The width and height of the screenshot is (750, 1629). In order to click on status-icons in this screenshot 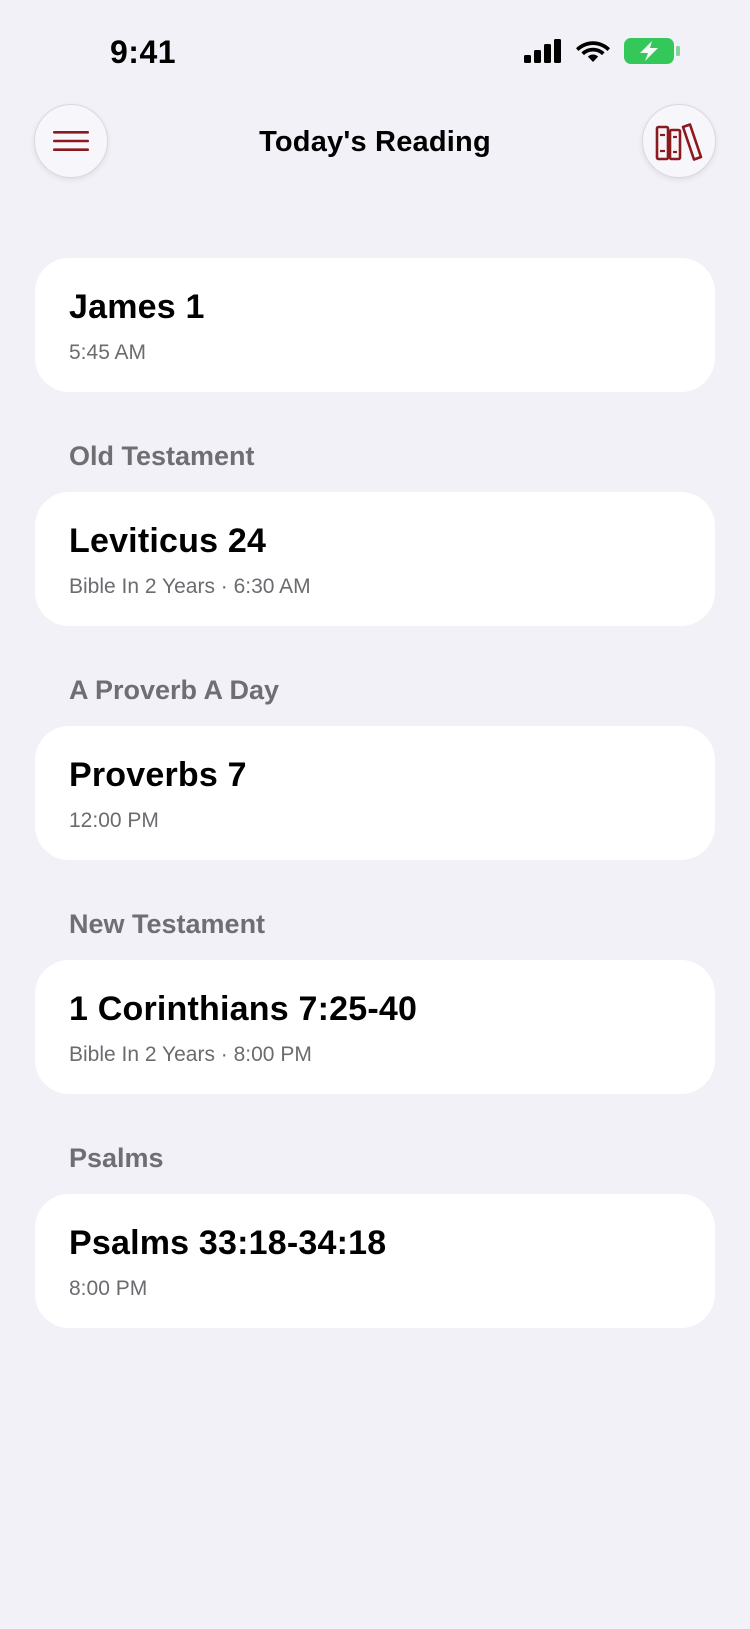, I will do `click(602, 51)`.